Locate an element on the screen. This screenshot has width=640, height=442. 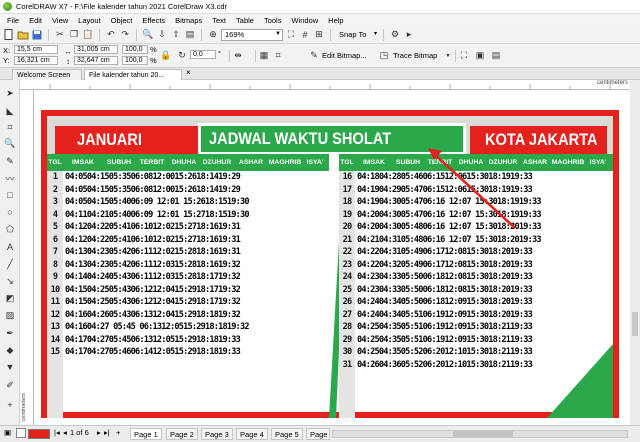
import-icon: ⇩ is located at coordinates (162, 35).